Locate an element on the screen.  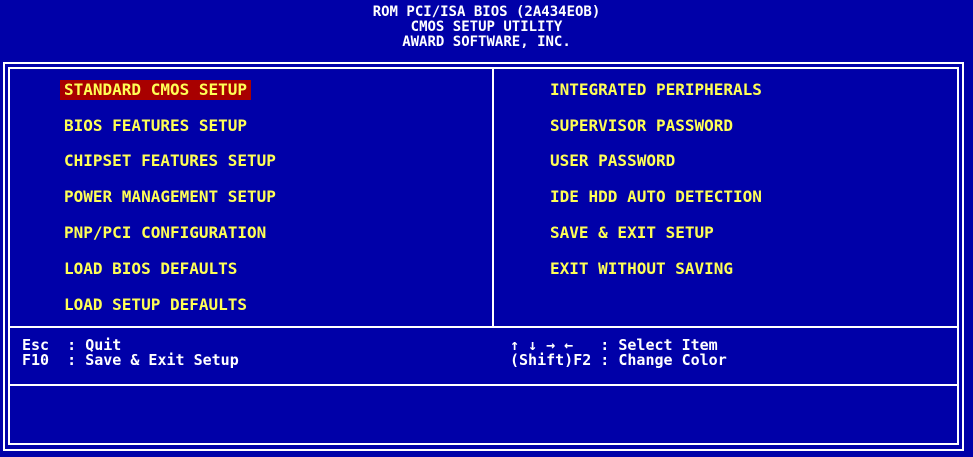
menu-ide-hdd-auto-detection: IDE HDD AUTO DETECTION is located at coordinates (656, 197).